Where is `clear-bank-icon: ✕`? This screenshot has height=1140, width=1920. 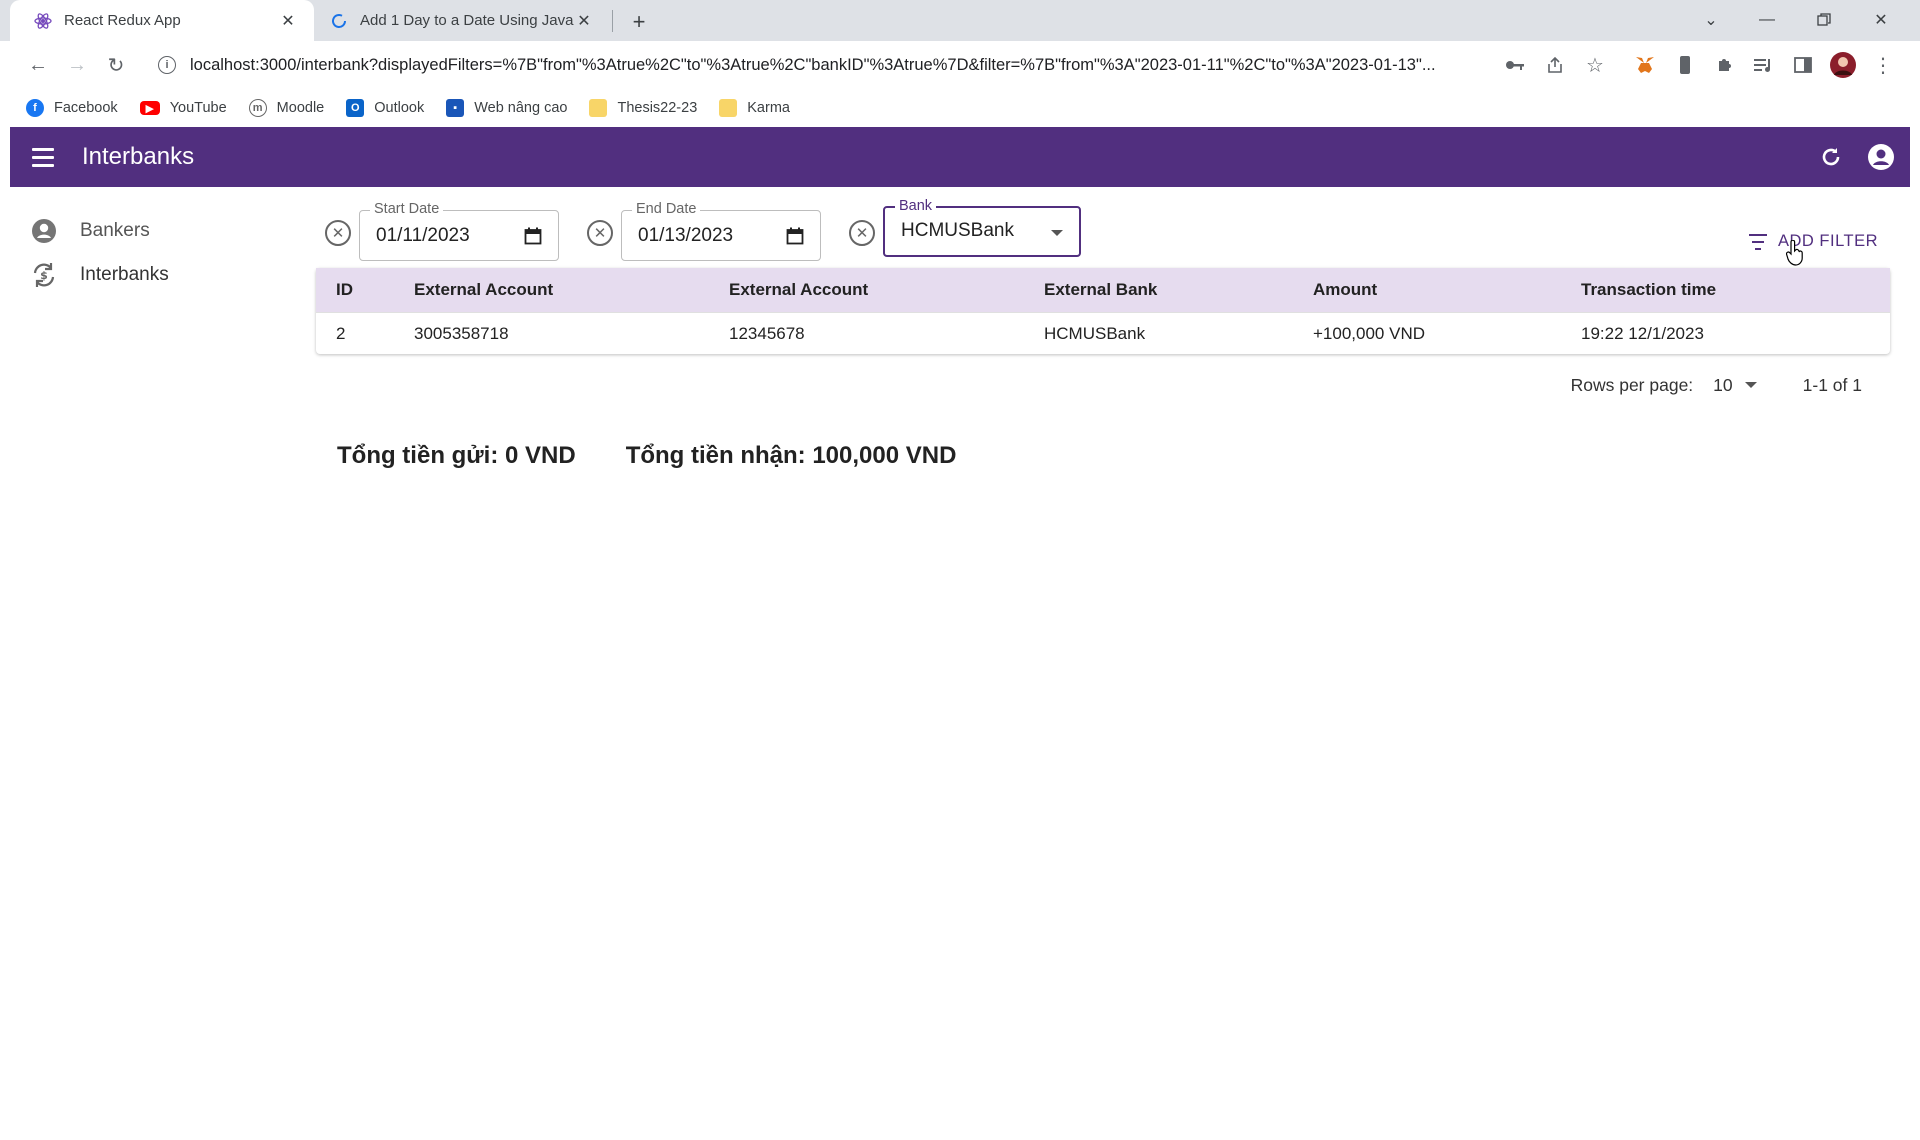 clear-bank-icon: ✕ is located at coordinates (862, 233).